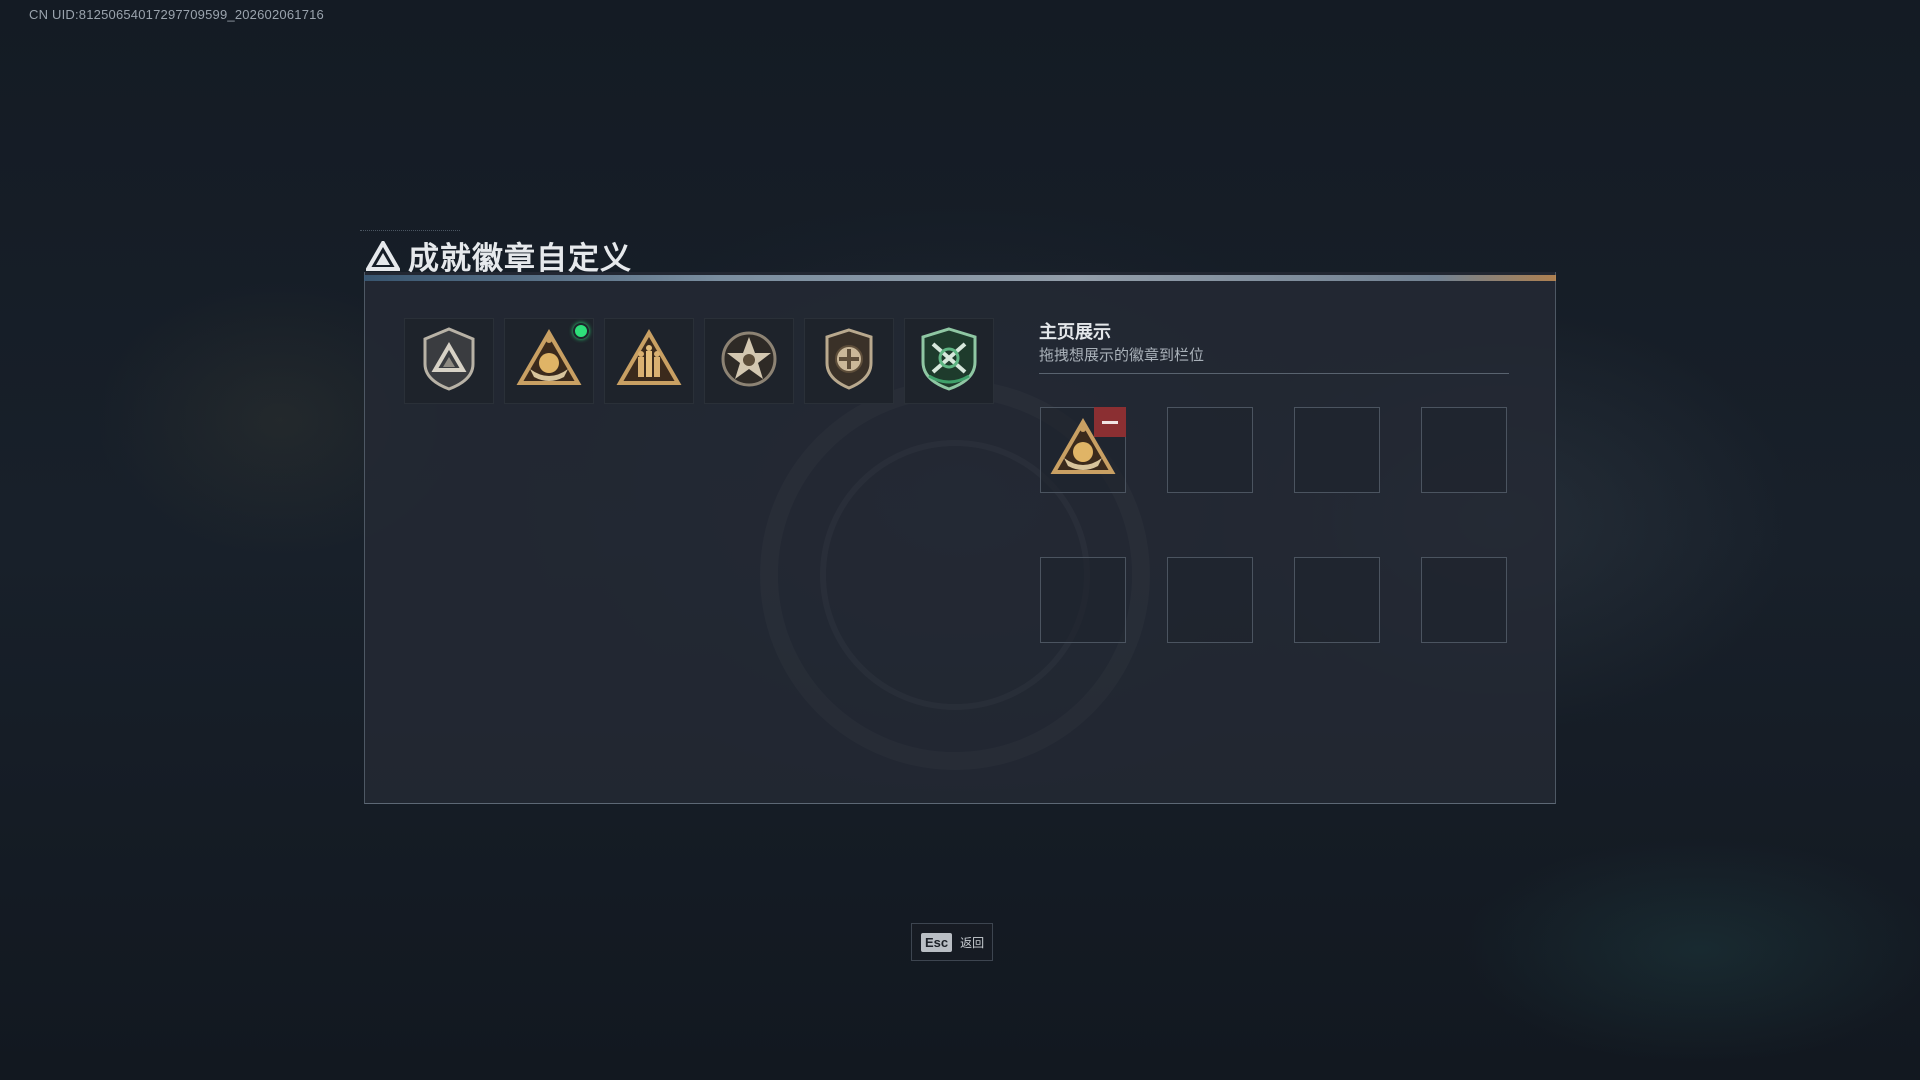 The width and height of the screenshot is (1920, 1080). Describe the element at coordinates (1274, 373) in the screenshot. I see `showcase-divider` at that location.